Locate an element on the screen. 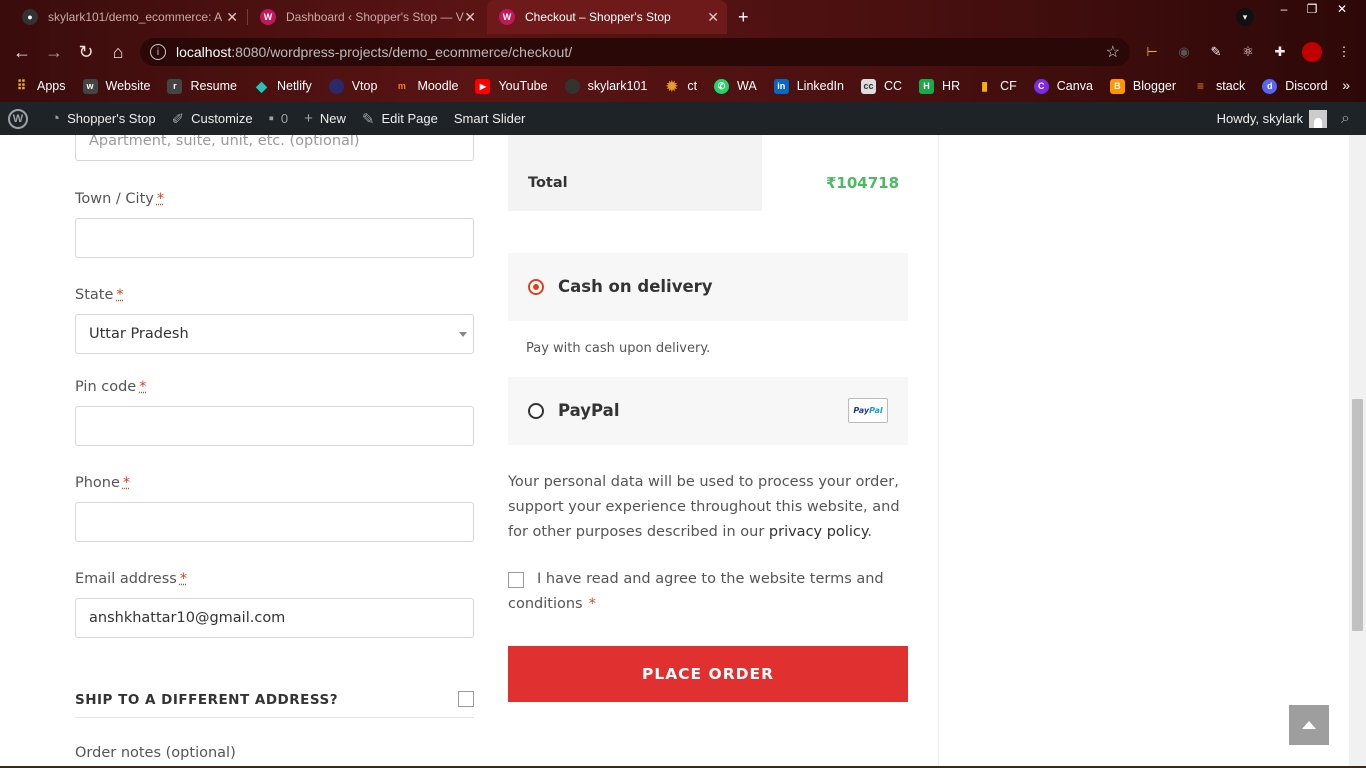 Image resolution: width=1366 pixels, height=768 pixels. place-order-button: PLACE ORDER is located at coordinates (708, 674).